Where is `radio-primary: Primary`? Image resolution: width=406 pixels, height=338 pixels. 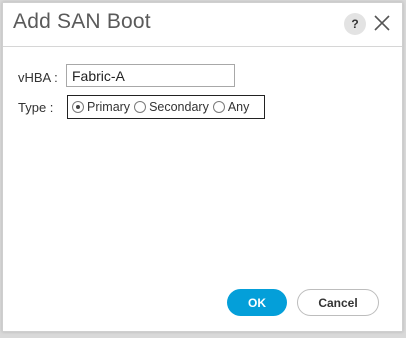 radio-primary: Primary is located at coordinates (101, 107).